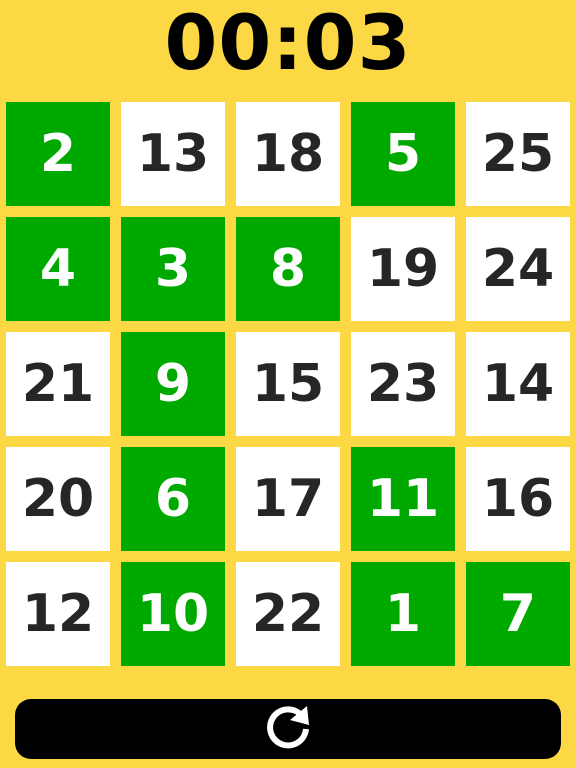 Image resolution: width=576 pixels, height=768 pixels. Describe the element at coordinates (58, 384) in the screenshot. I see `grid-tile: 21` at that location.